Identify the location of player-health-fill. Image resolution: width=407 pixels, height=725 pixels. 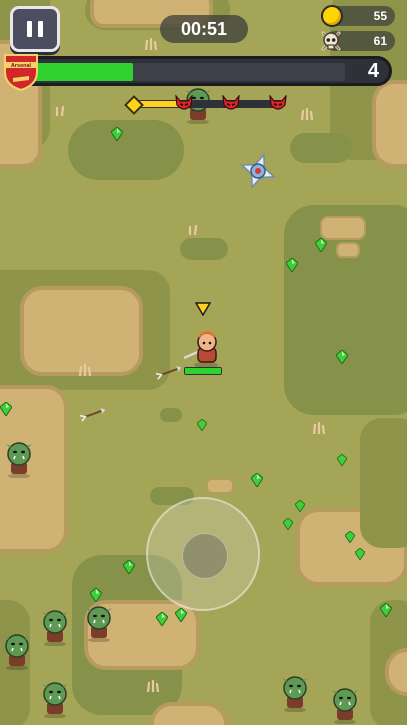
(203, 371).